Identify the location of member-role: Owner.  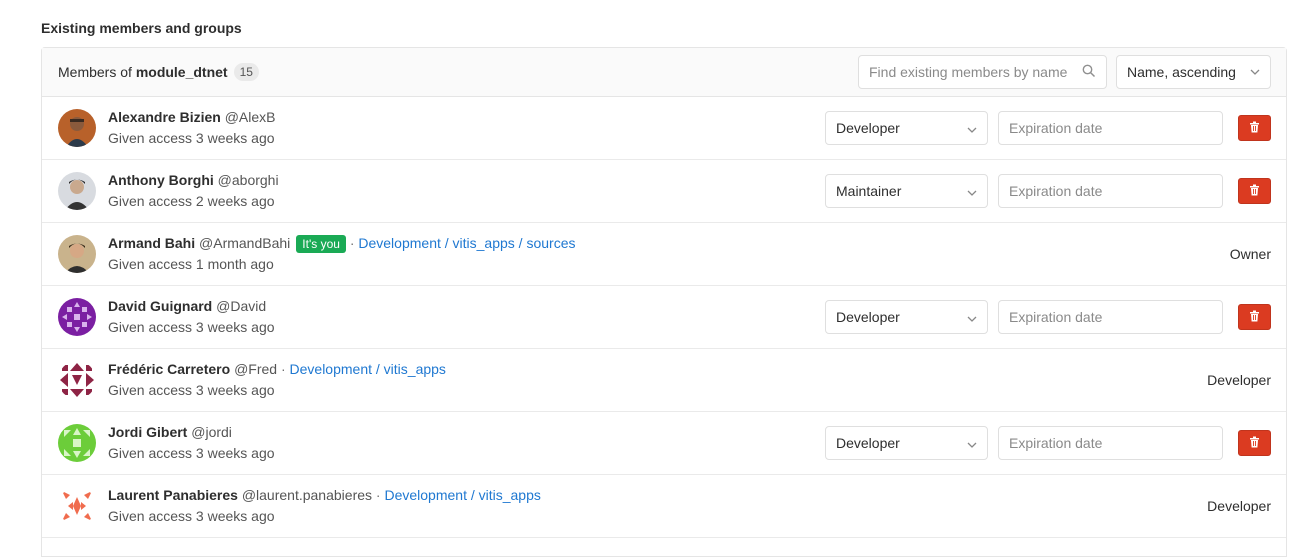
(1250, 254).